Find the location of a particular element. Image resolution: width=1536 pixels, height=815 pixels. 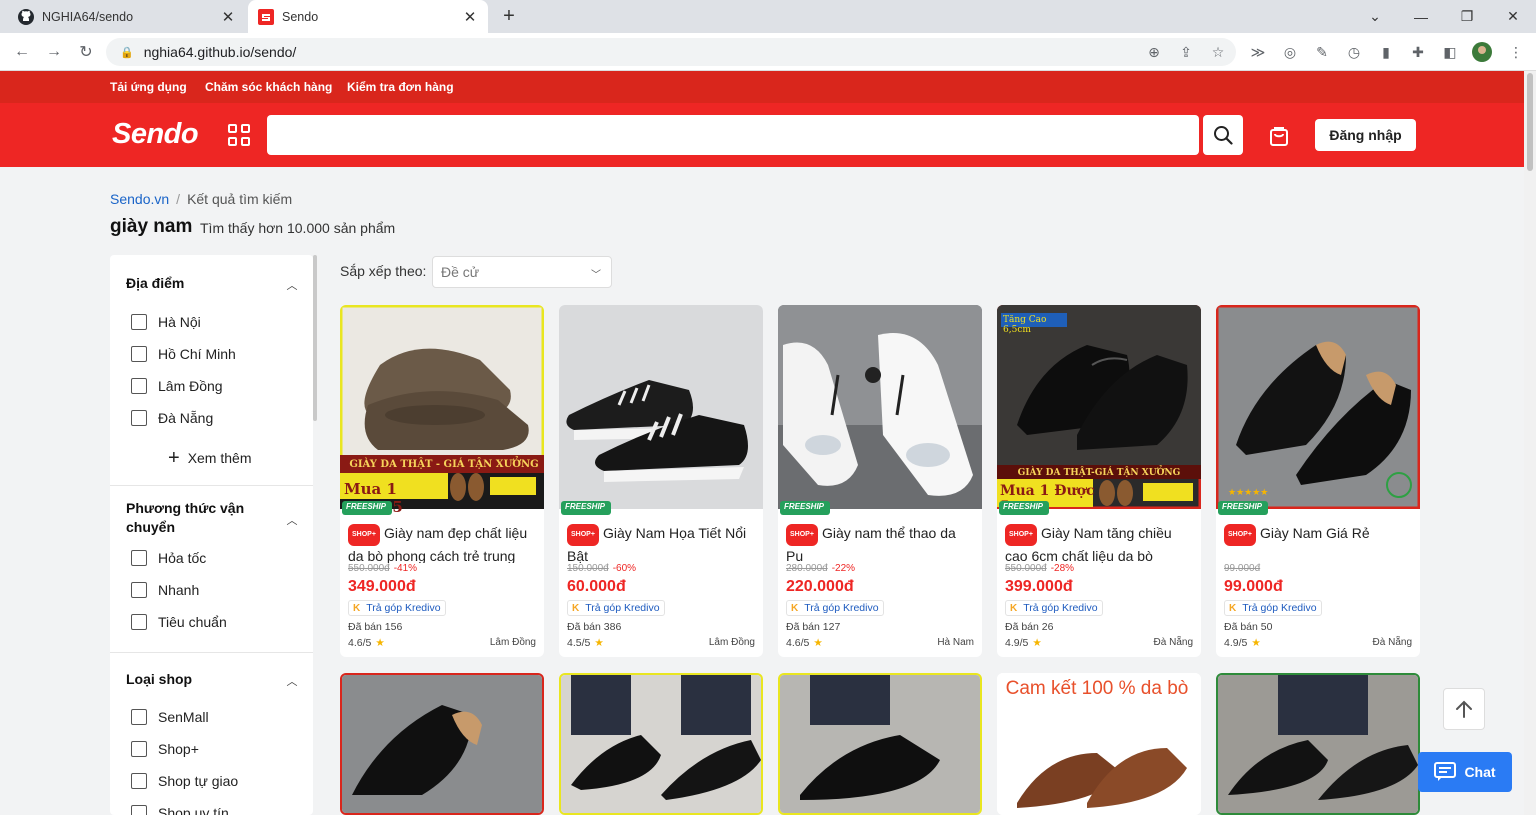

cart-button is located at coordinates (1279, 136).